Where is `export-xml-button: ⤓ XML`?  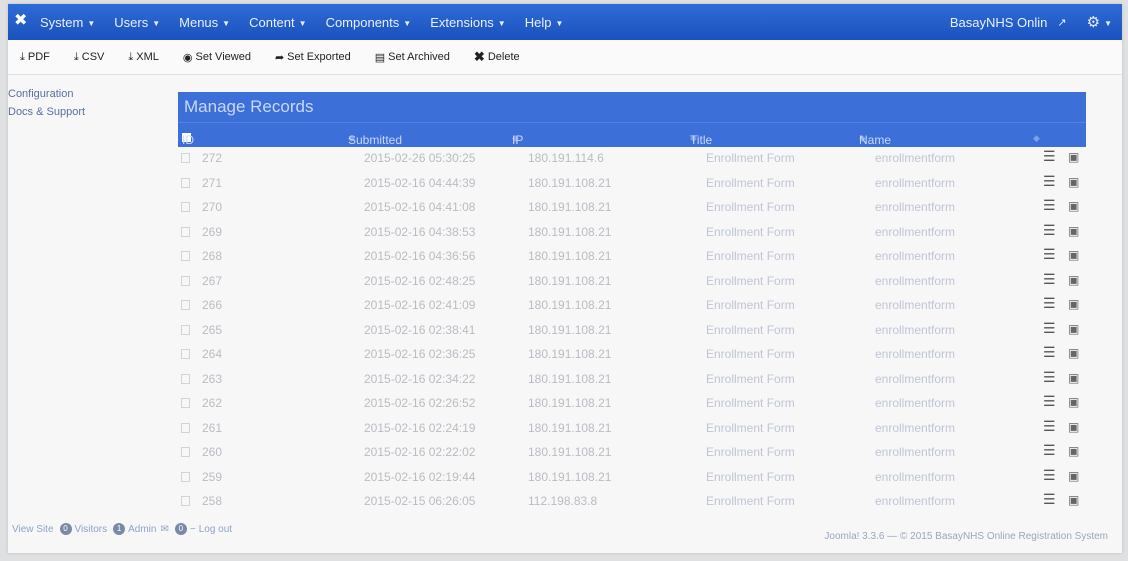 export-xml-button: ⤓ XML is located at coordinates (143, 57).